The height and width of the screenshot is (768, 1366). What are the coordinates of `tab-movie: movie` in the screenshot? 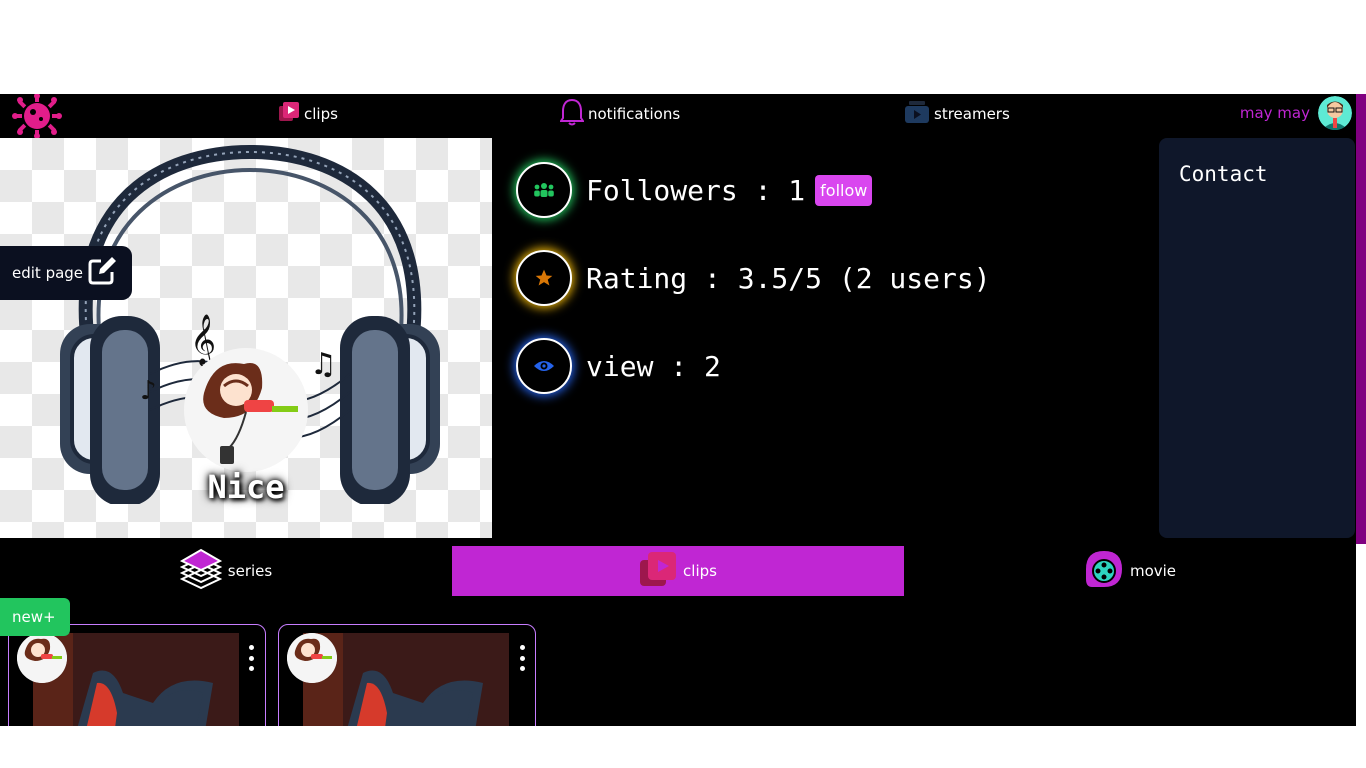 It's located at (1130, 571).